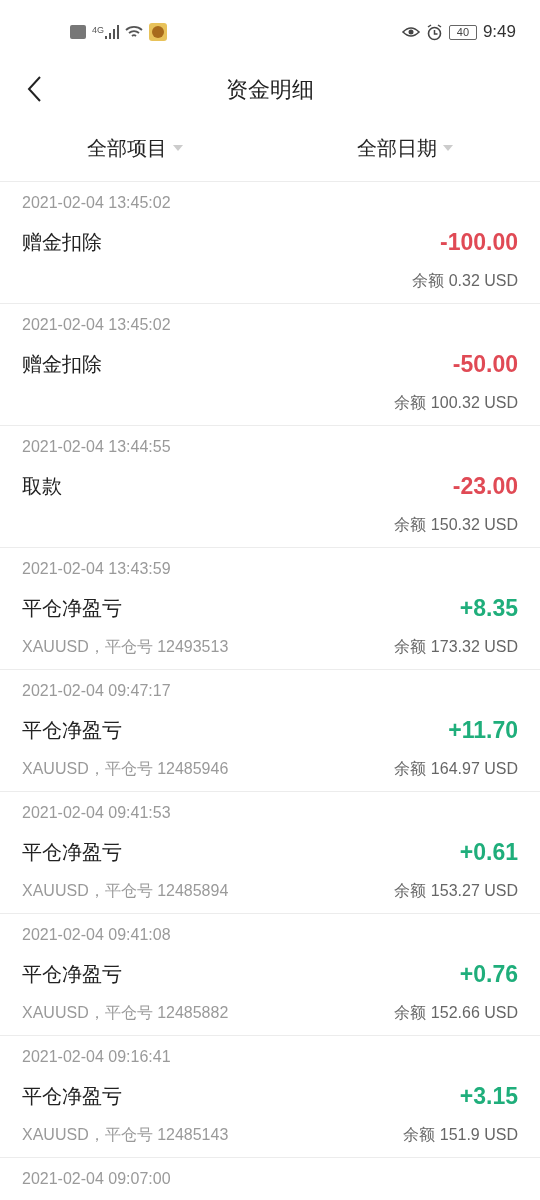  What do you see at coordinates (410, 32) in the screenshot?
I see `eye-icon` at bounding box center [410, 32].